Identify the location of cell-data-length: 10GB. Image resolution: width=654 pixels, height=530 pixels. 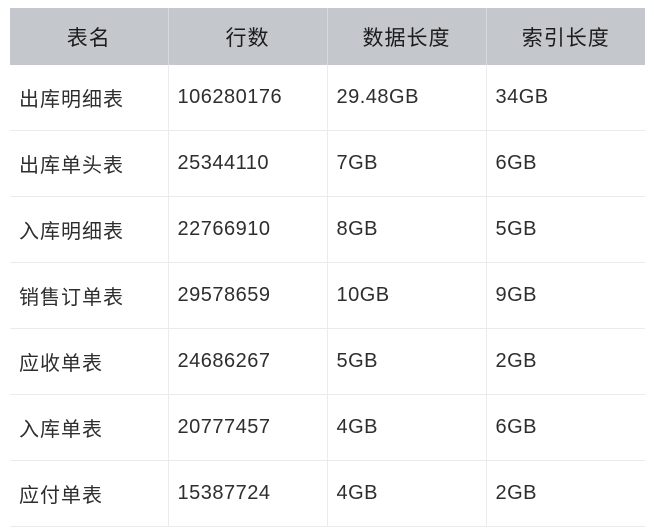
(407, 295).